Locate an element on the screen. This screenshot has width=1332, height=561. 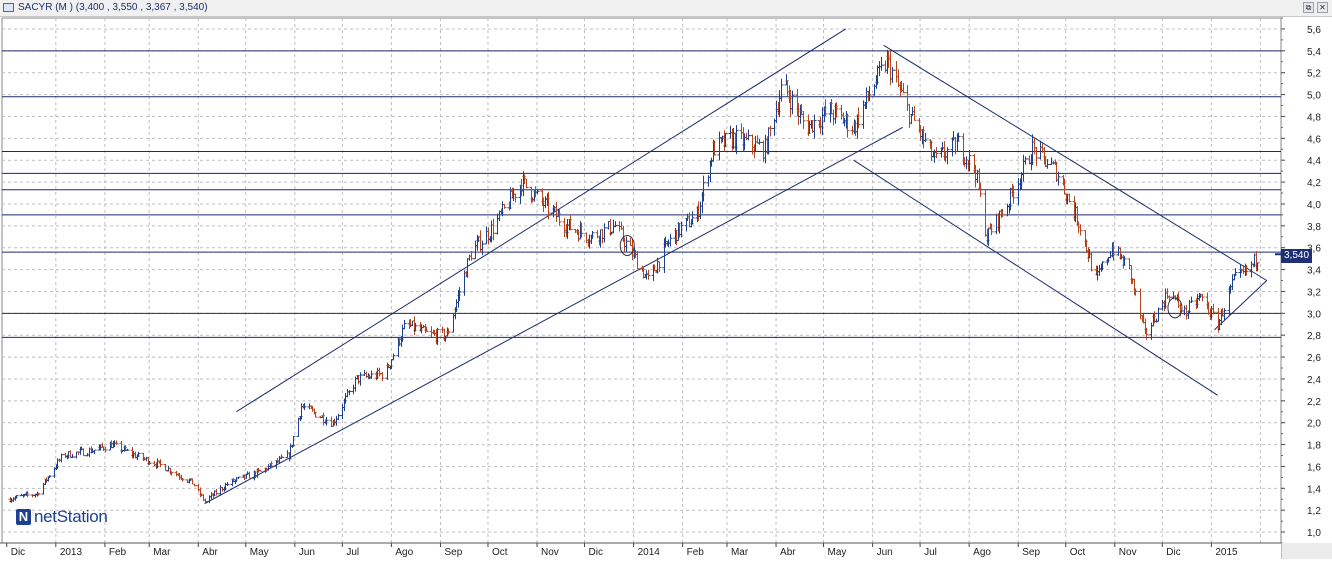
trendline-down-upper is located at coordinates (1075, 162).